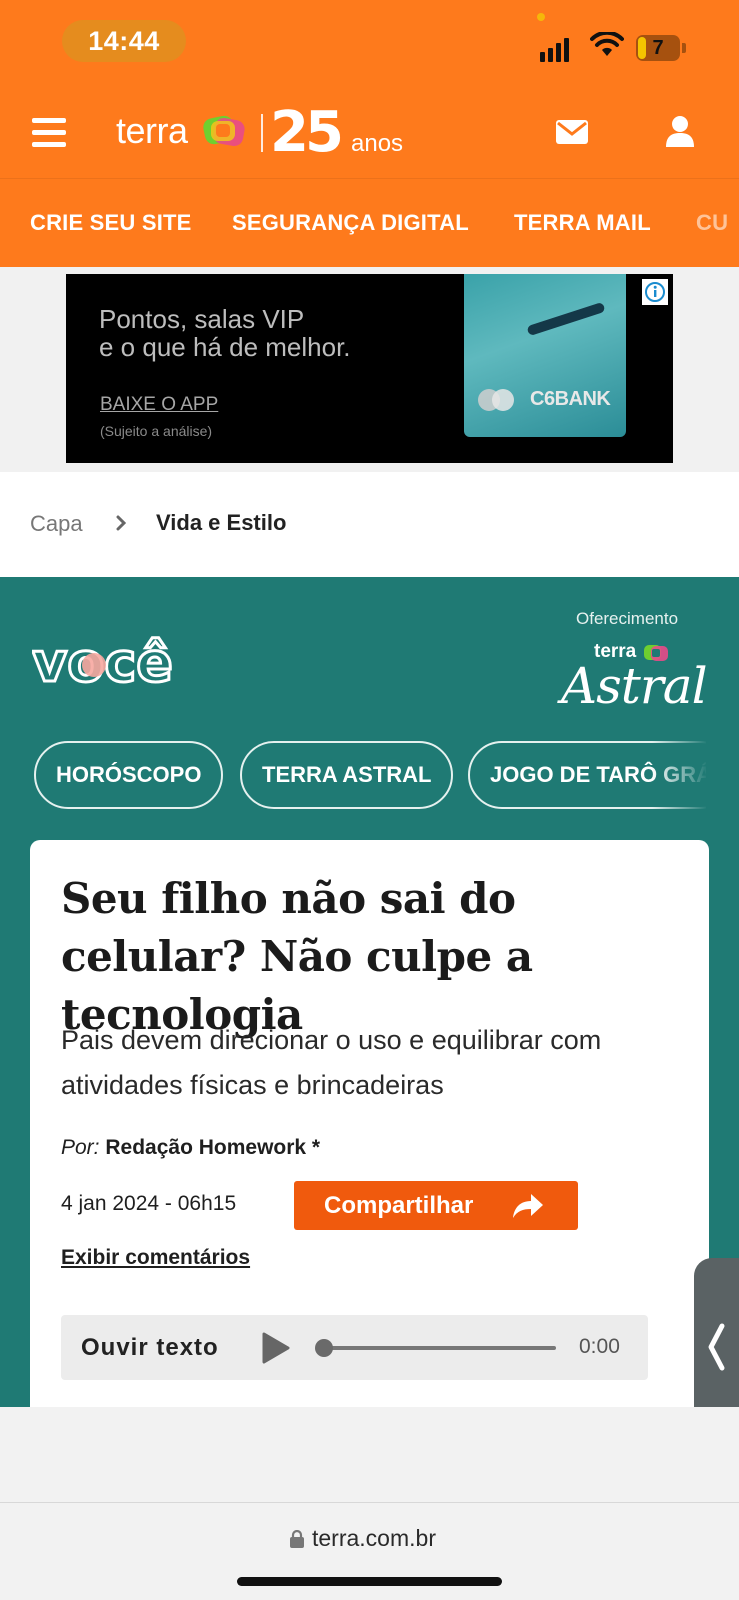 Image resolution: width=739 pixels, height=1600 pixels. Describe the element at coordinates (554, 48) in the screenshot. I see `cellular-signal-icon` at that location.